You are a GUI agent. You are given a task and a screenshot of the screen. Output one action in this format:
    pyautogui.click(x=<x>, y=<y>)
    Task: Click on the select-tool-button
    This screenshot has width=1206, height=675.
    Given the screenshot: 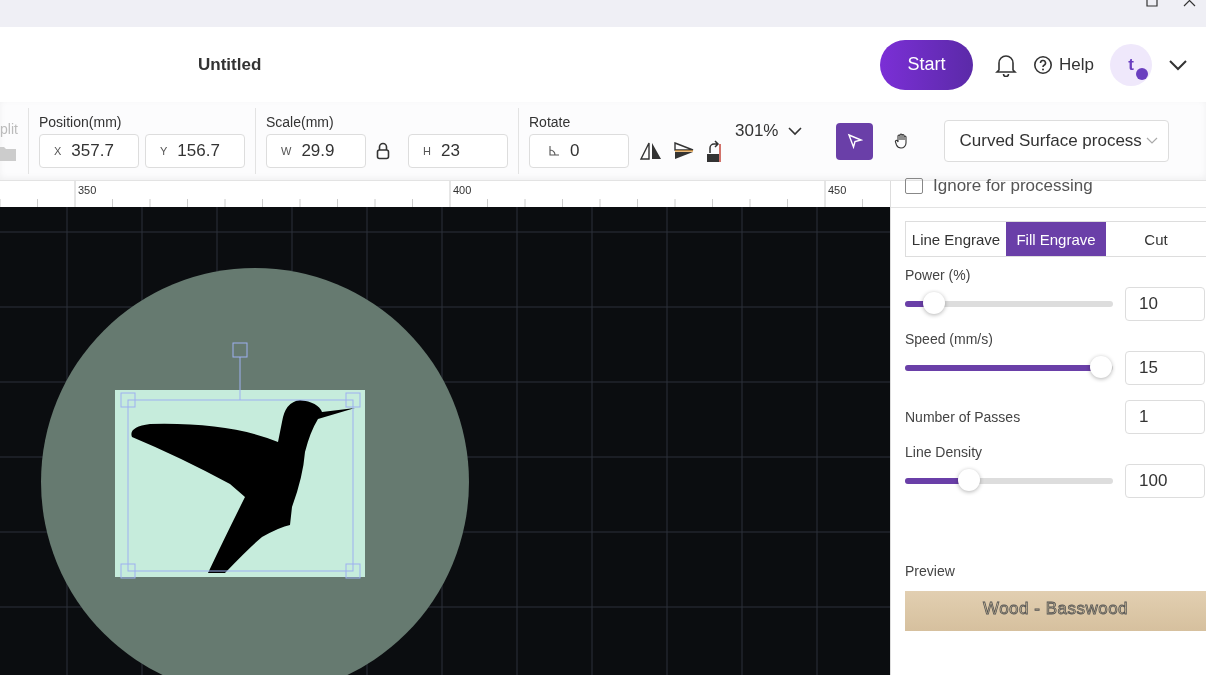 What is the action you would take?
    pyautogui.click(x=855, y=141)
    